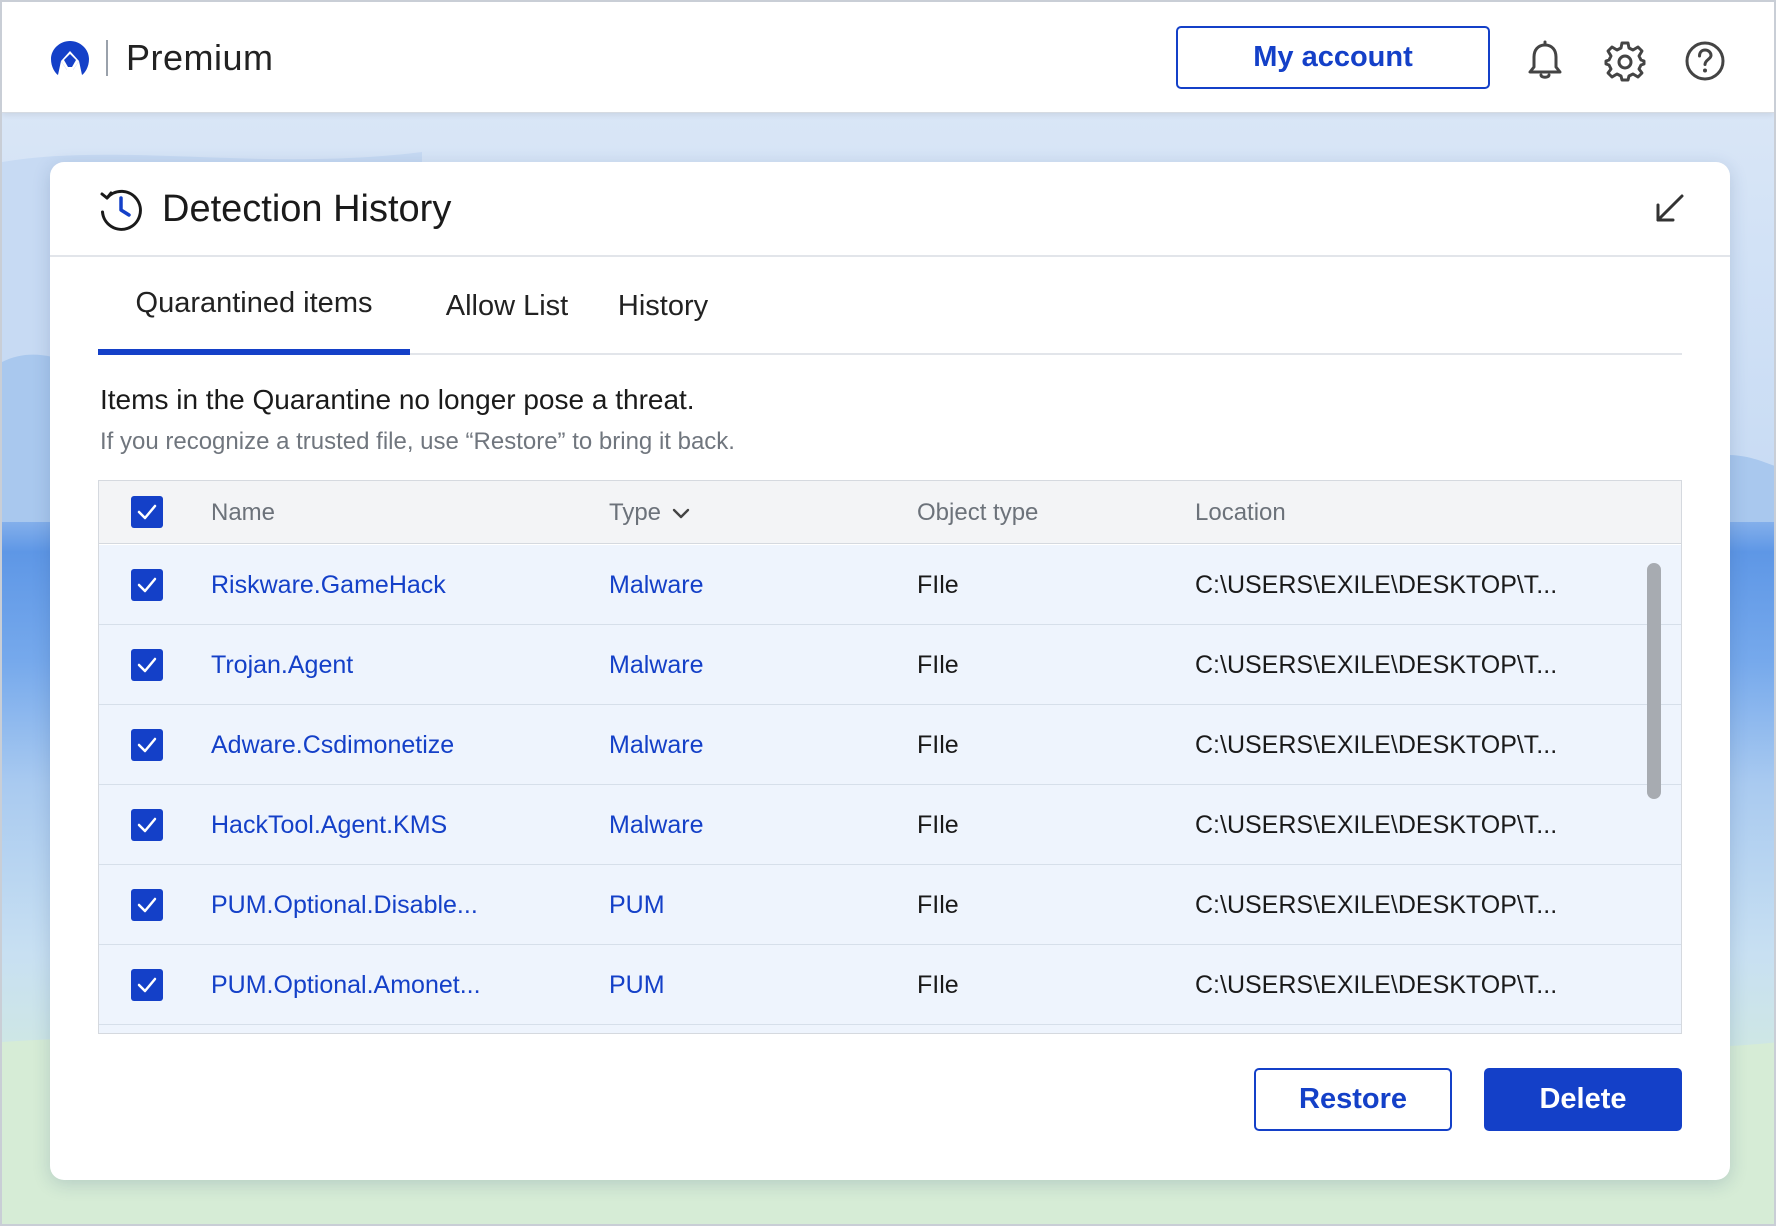 The height and width of the screenshot is (1226, 1776). I want to click on my-account-button: My account, so click(1333, 57).